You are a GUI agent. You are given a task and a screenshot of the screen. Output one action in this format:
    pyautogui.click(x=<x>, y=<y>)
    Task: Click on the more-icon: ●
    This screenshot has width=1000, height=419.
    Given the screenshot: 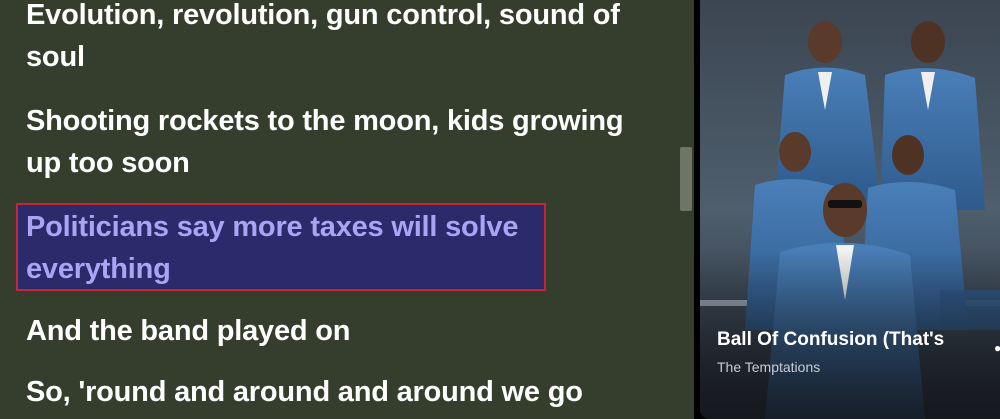 What is the action you would take?
    pyautogui.click(x=997, y=348)
    